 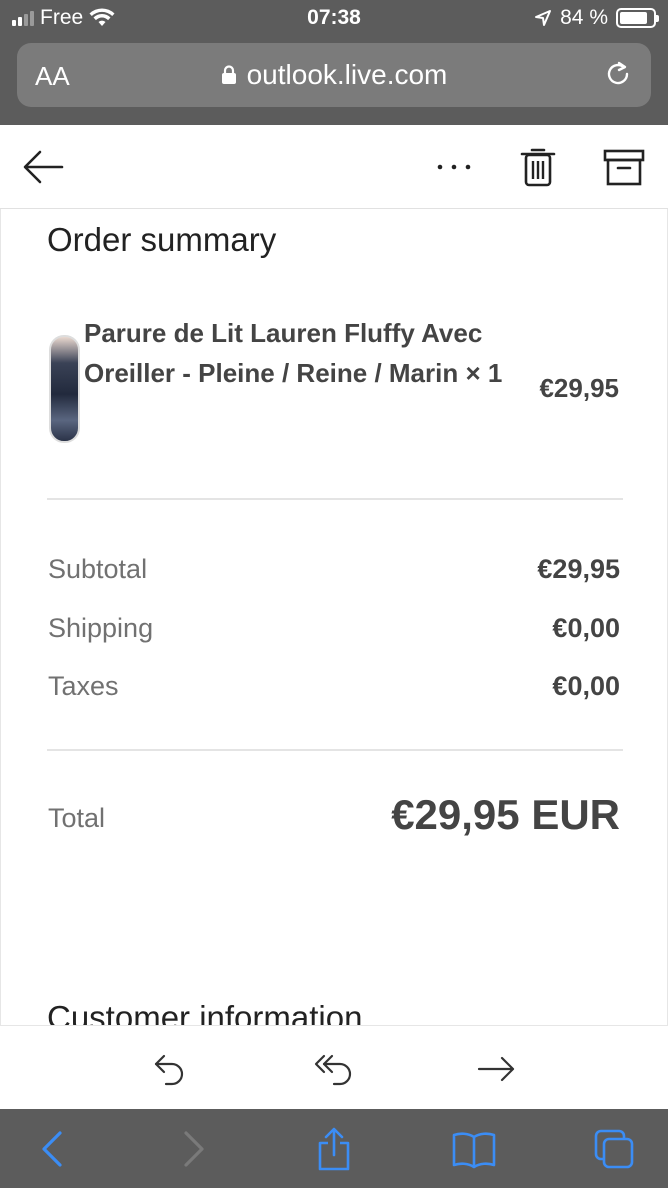 What do you see at coordinates (474, 1149) in the screenshot?
I see `bookmarks-icon` at bounding box center [474, 1149].